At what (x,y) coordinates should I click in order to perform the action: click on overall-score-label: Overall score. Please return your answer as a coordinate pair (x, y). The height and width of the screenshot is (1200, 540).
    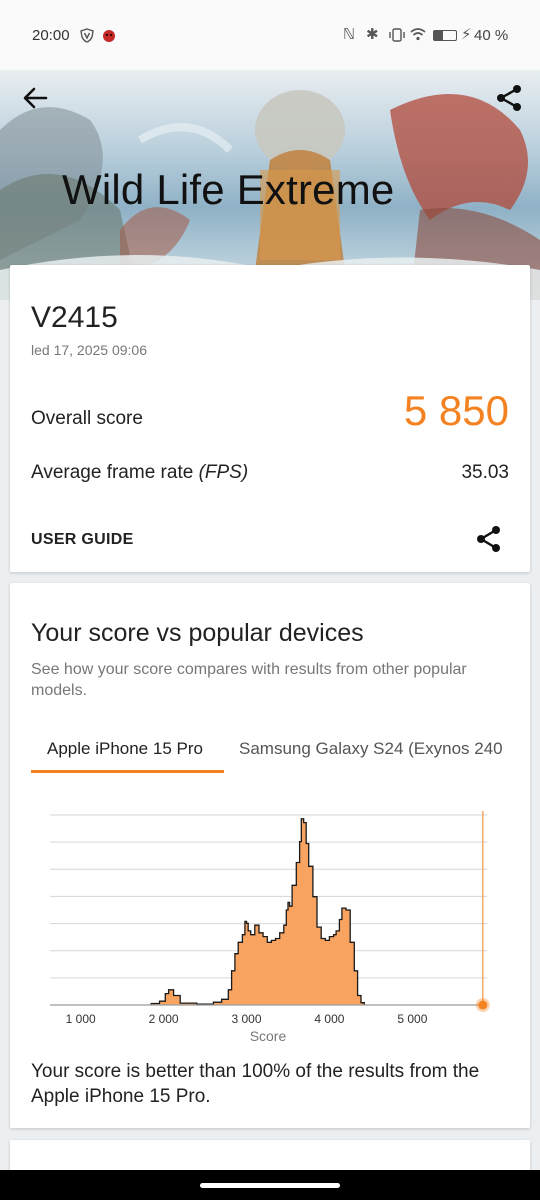
    Looking at the image, I should click on (87, 418).